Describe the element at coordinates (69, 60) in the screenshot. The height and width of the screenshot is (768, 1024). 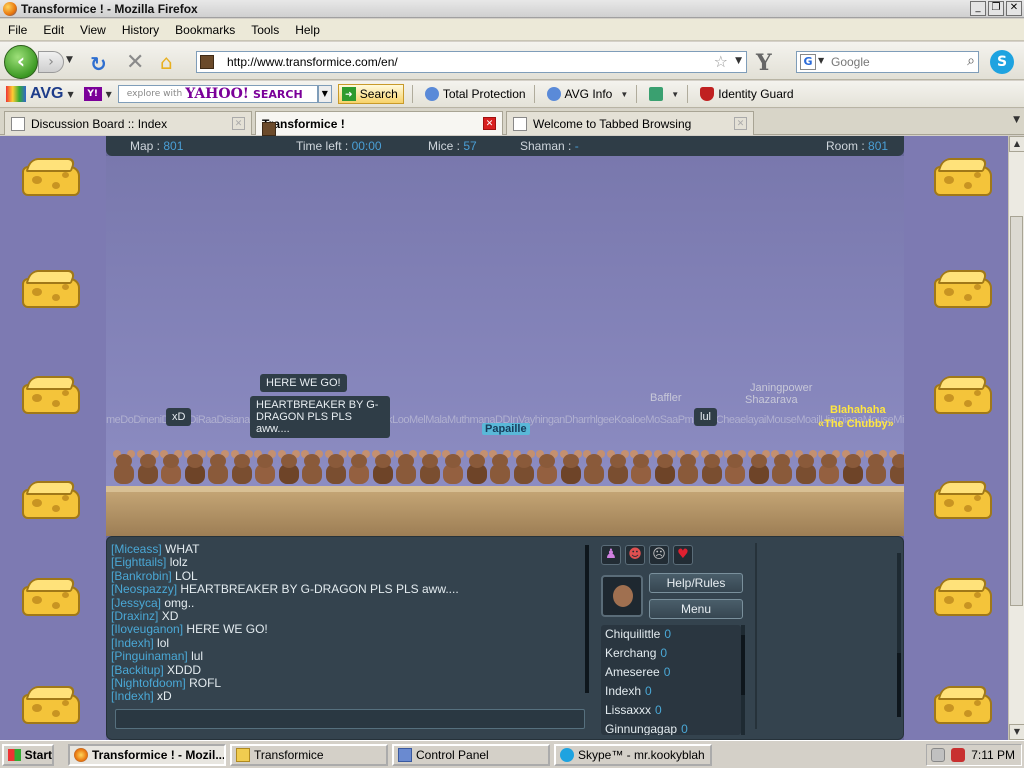
I see `history-dropdown-icon: ▼` at that location.